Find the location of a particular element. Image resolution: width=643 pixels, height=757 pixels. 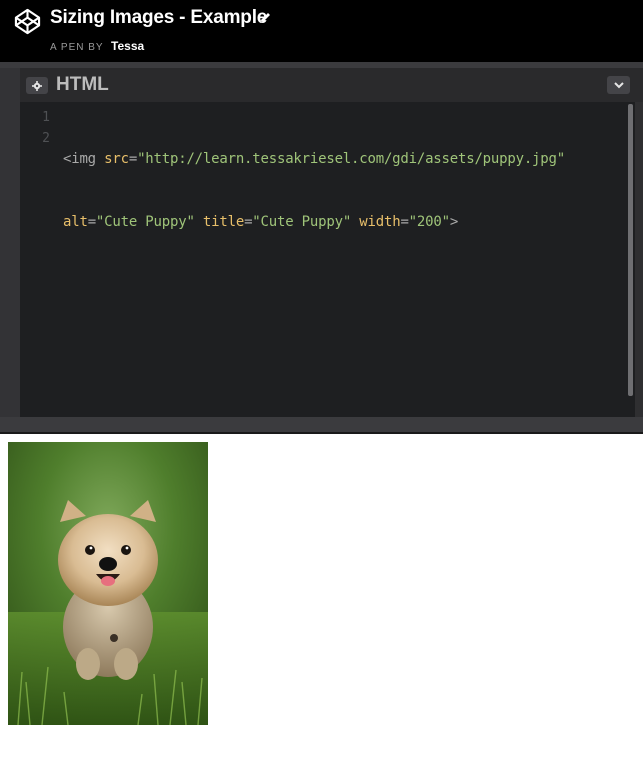

byline-prefix: A PEN BY is located at coordinates (77, 47).